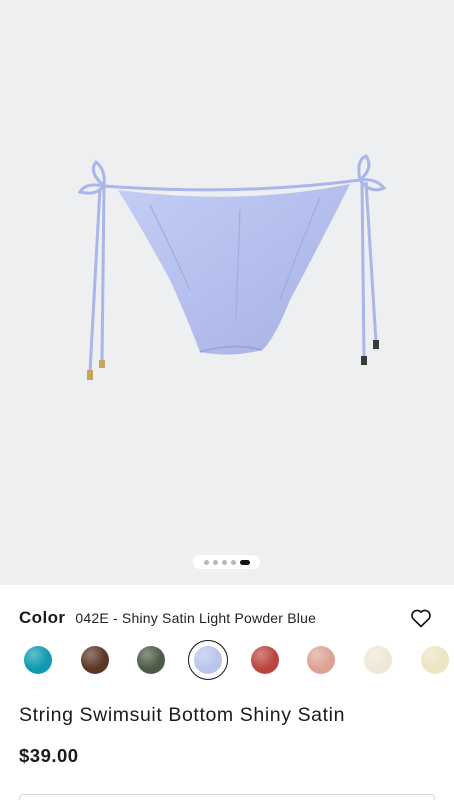  What do you see at coordinates (244, 562) in the screenshot?
I see `pagination-dot-active` at bounding box center [244, 562].